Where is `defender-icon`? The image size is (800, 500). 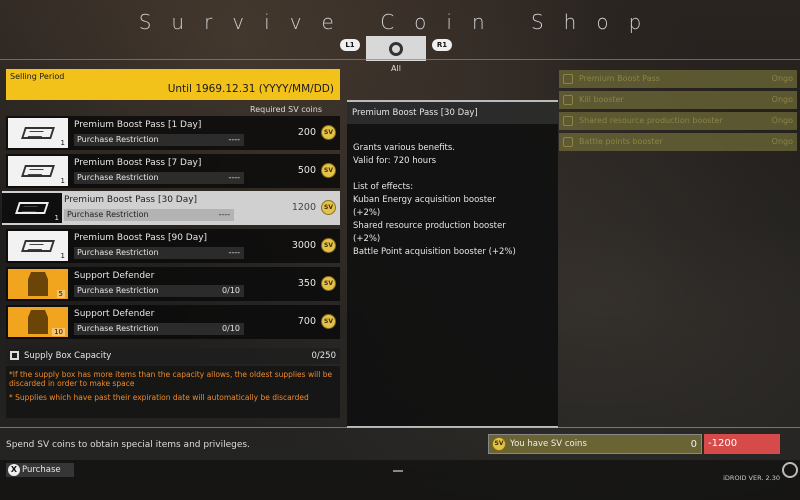 defender-icon is located at coordinates (38, 284).